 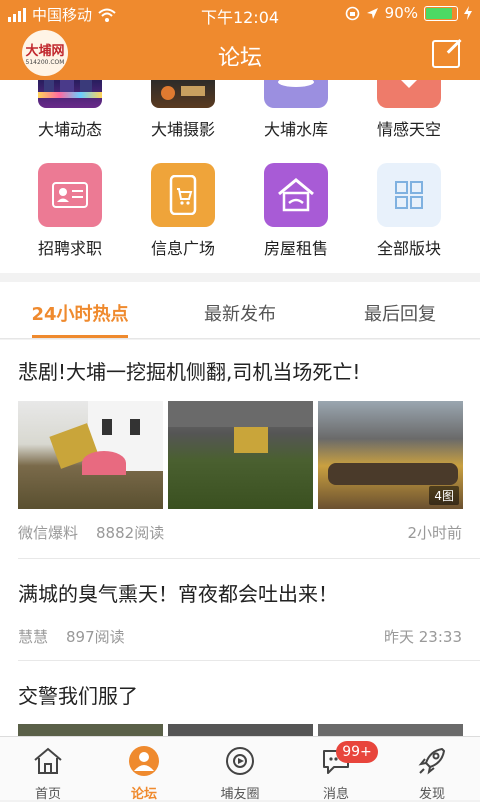 What do you see at coordinates (296, 110) in the screenshot?
I see `section-dapu-reservoir: 大埔水库` at bounding box center [296, 110].